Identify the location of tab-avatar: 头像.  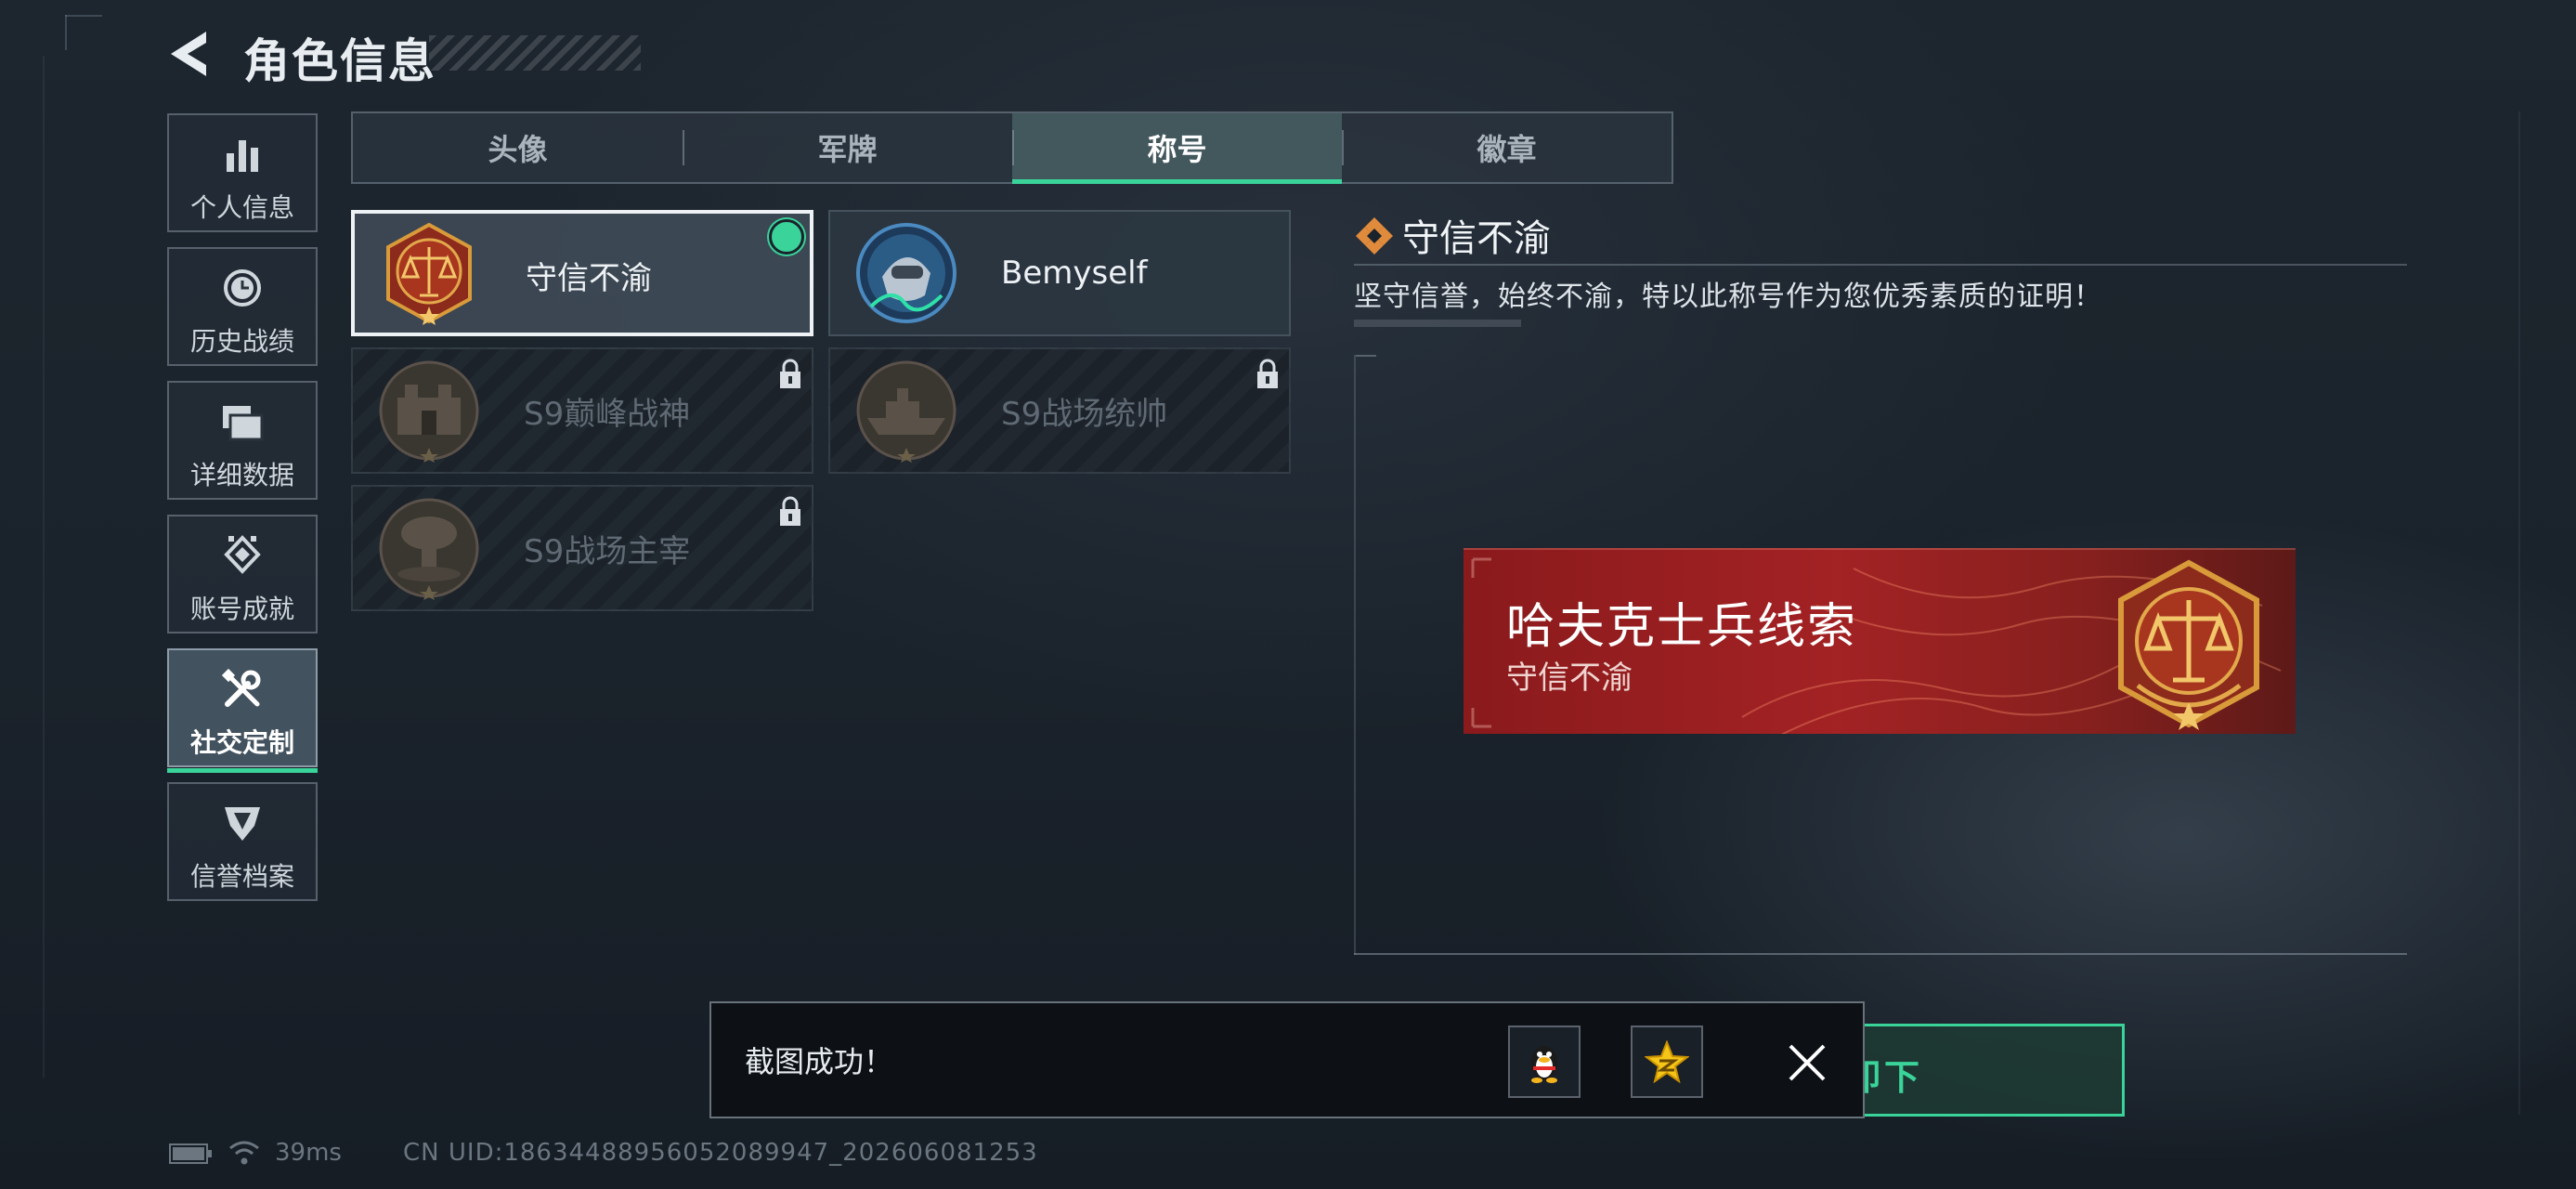
(518, 147).